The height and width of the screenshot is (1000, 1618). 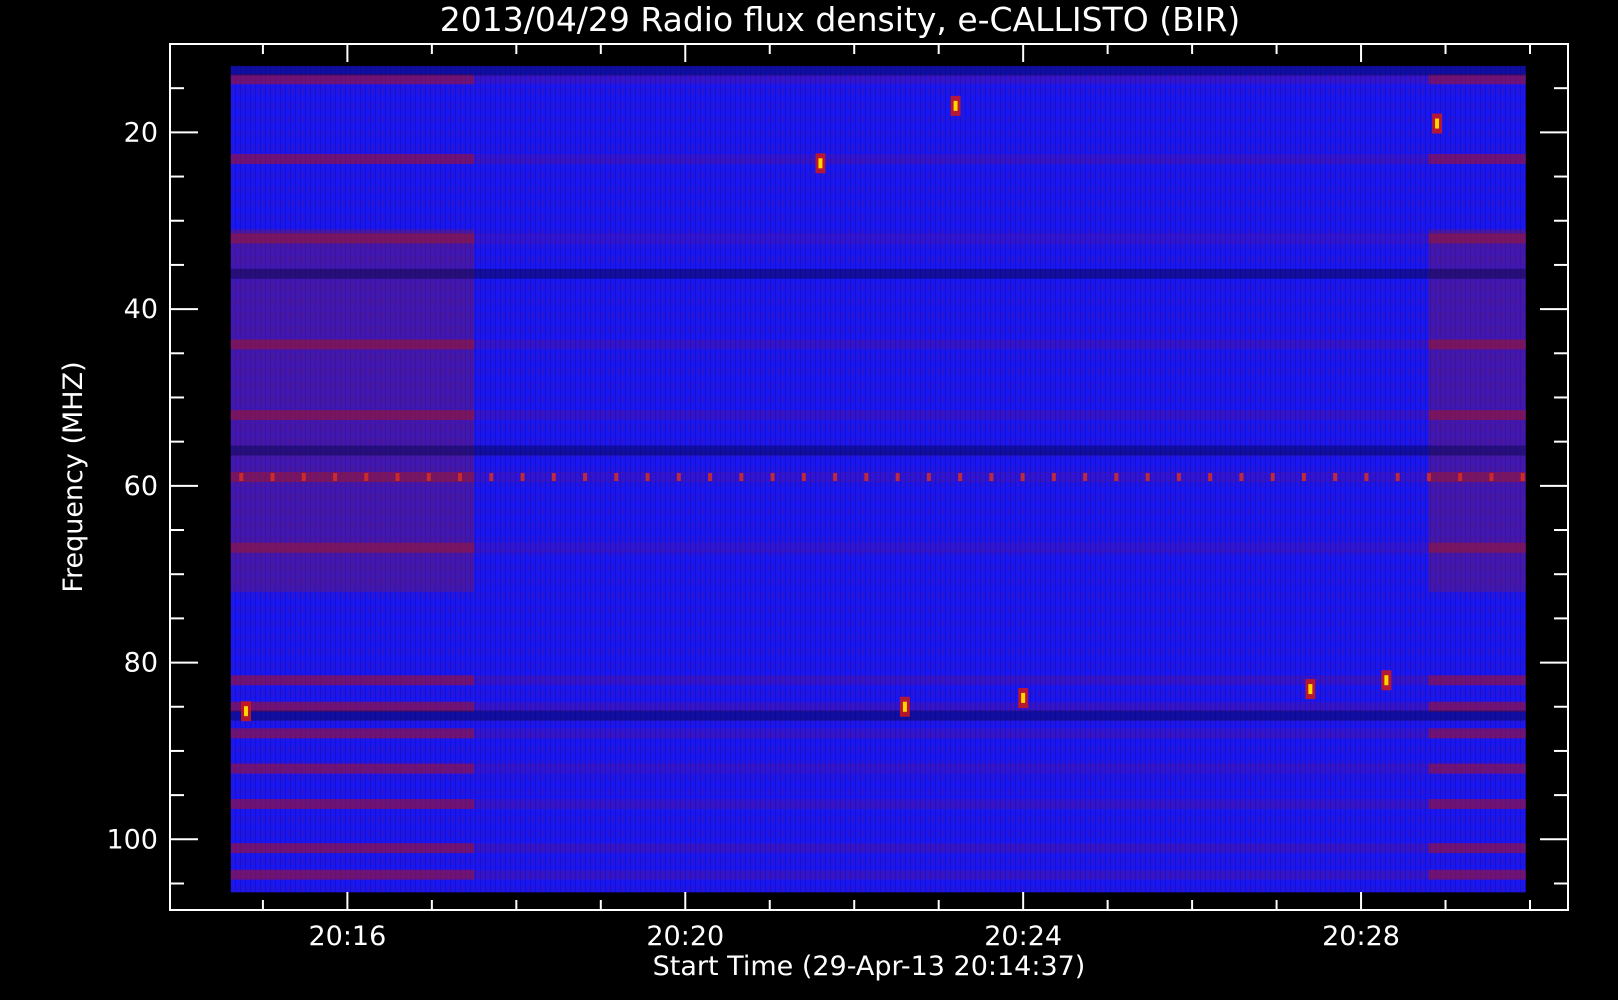 What do you see at coordinates (141, 132) in the screenshot?
I see `y-tick-label: 20` at bounding box center [141, 132].